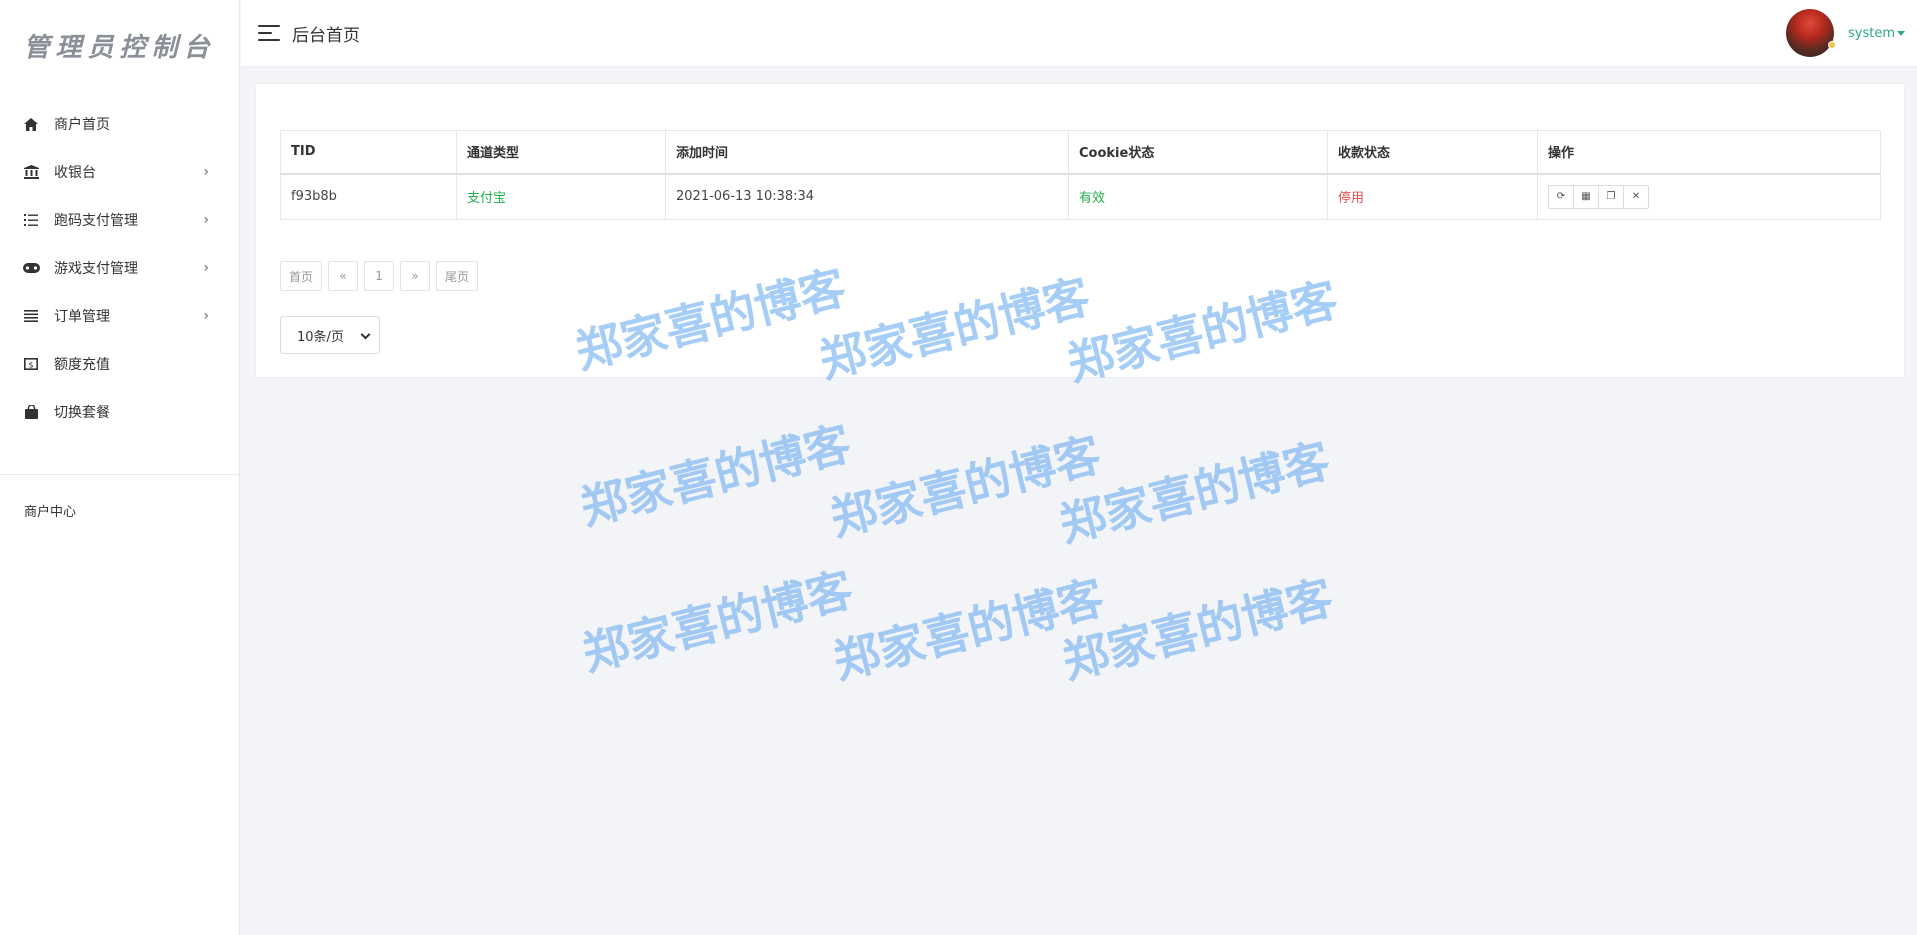 The height and width of the screenshot is (935, 1917). Describe the element at coordinates (1432, 152) in the screenshot. I see `column-header-payment-status: 收款状态` at that location.